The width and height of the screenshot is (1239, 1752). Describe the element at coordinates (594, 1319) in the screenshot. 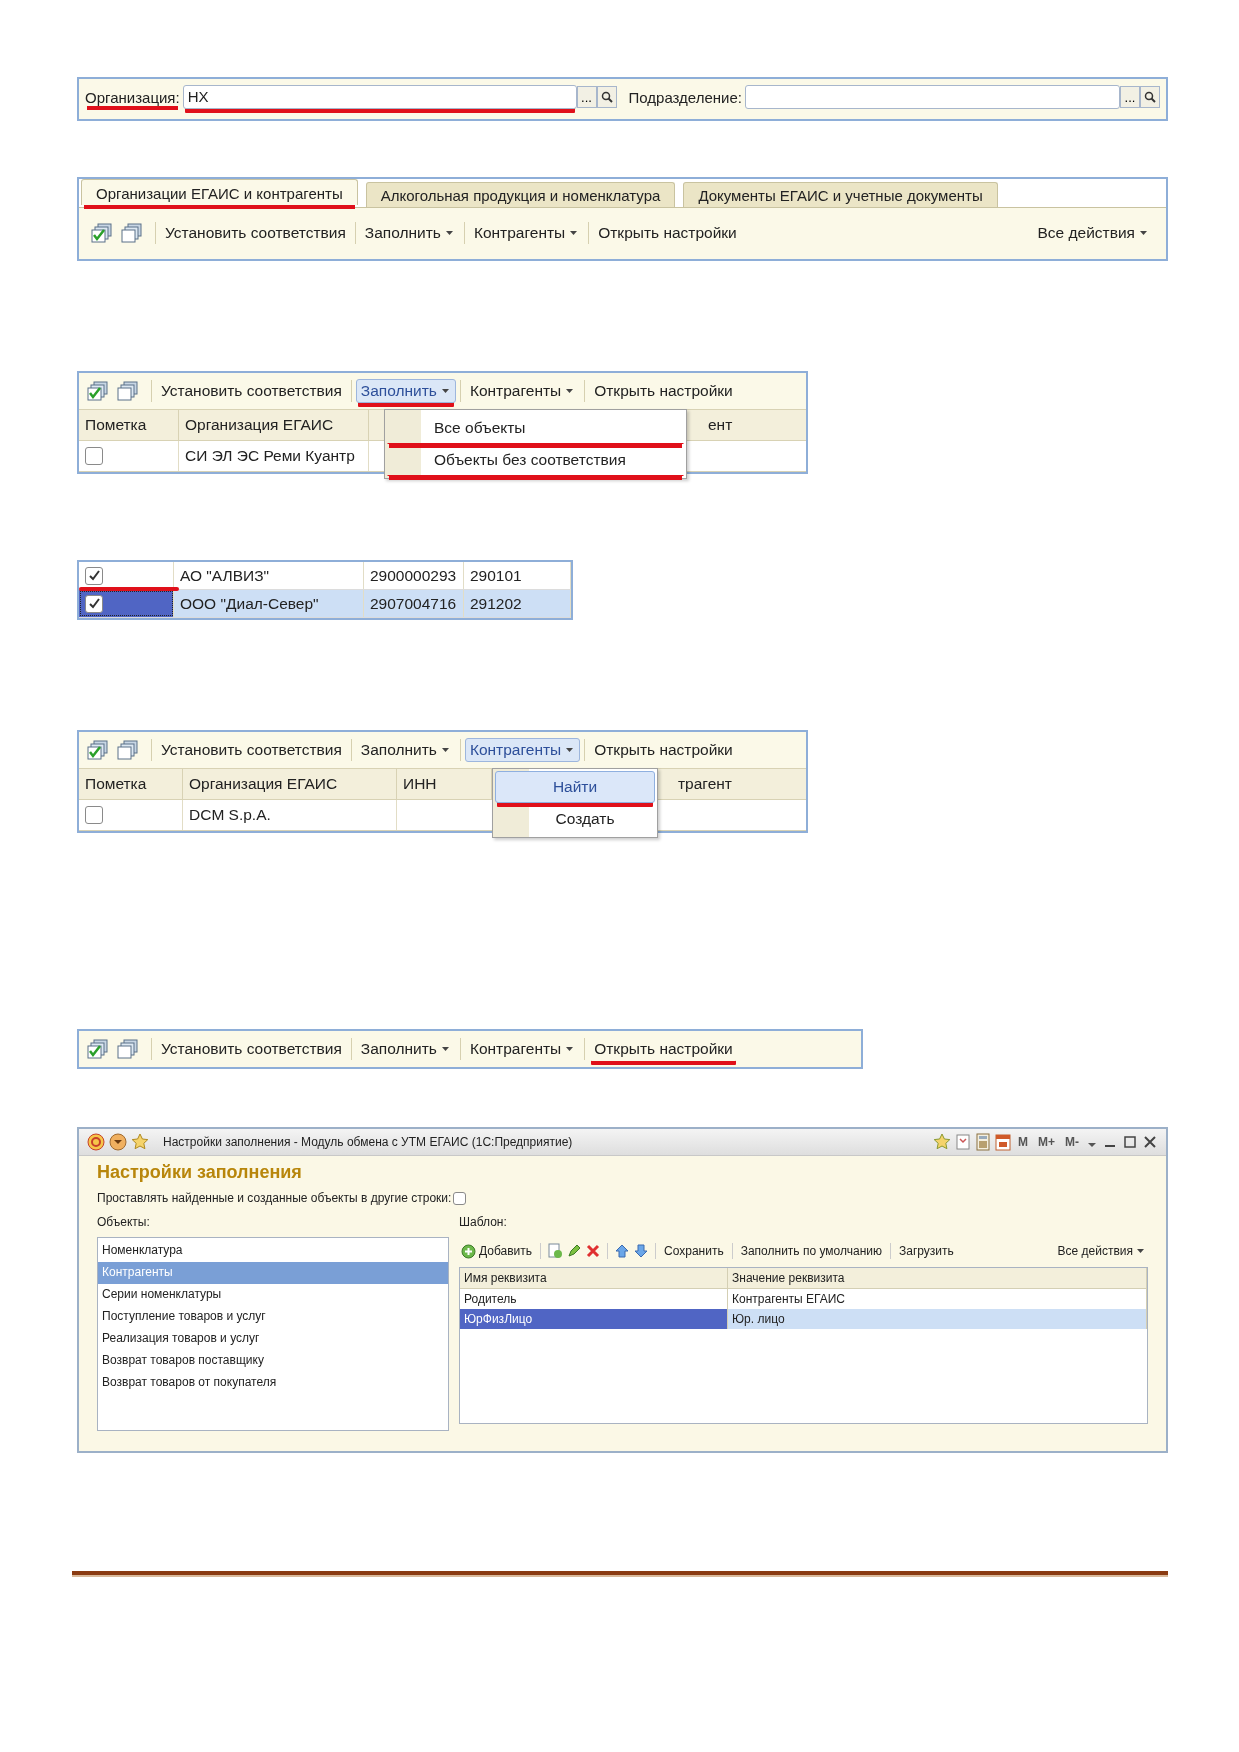

I see `table-cell: ЮрФизЛицо` at that location.